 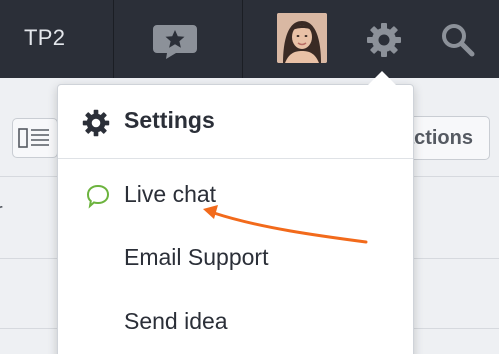 I want to click on menu-item-label: Send idea, so click(x=176, y=321).